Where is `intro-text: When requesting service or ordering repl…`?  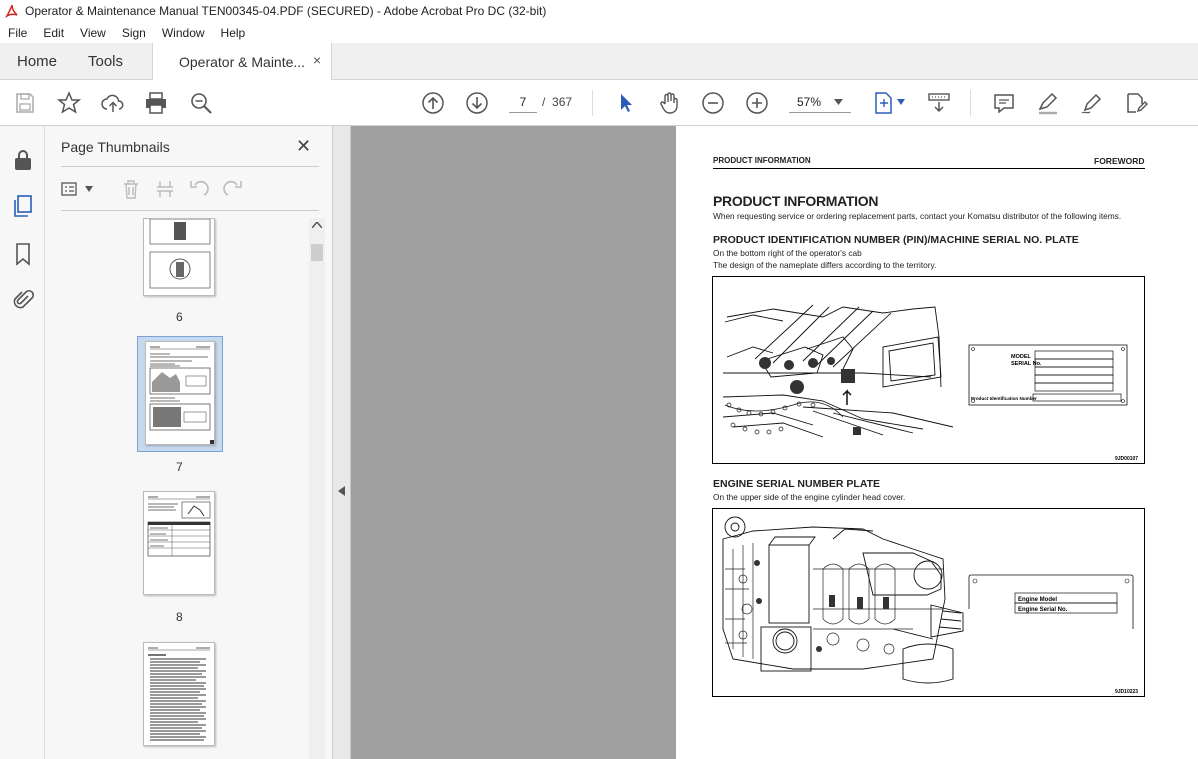
intro-text: When requesting service or ordering repl… is located at coordinates (917, 216).